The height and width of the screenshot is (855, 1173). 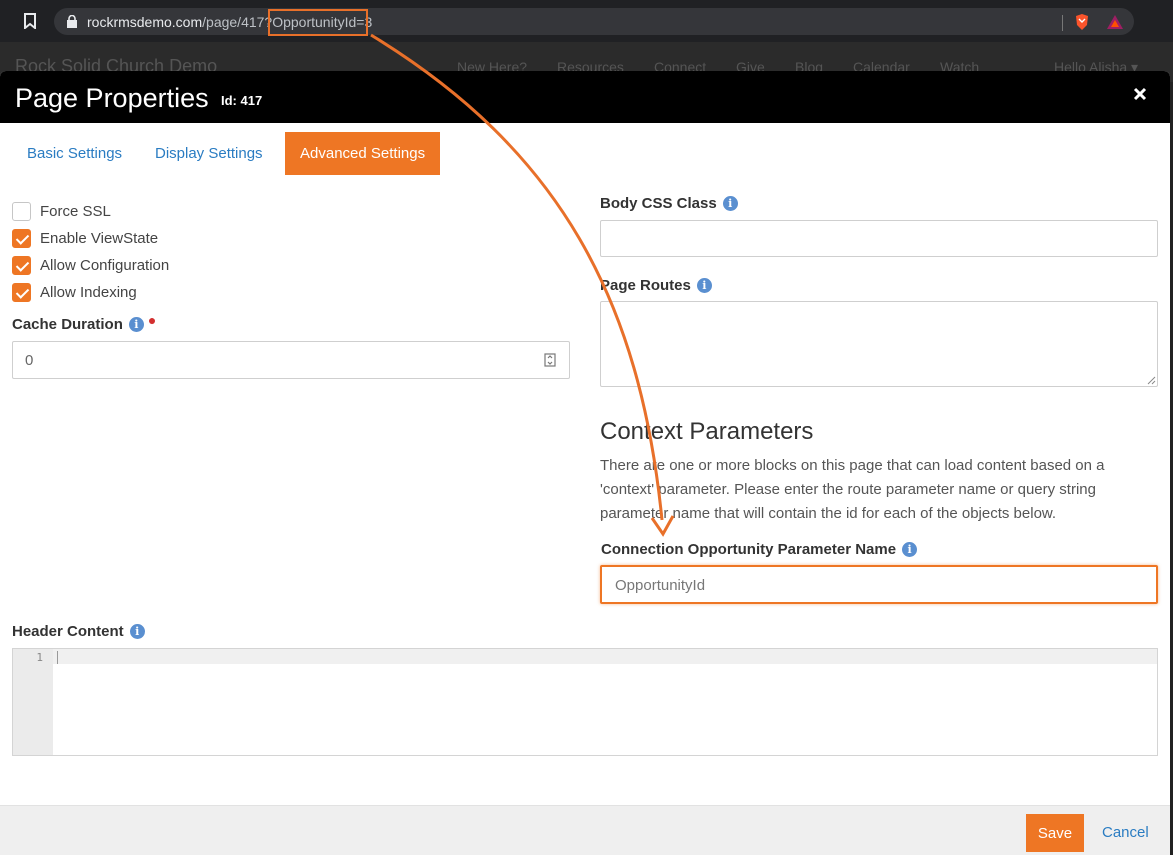 I want to click on force-ssl-label: Force SSL, so click(x=75, y=211).